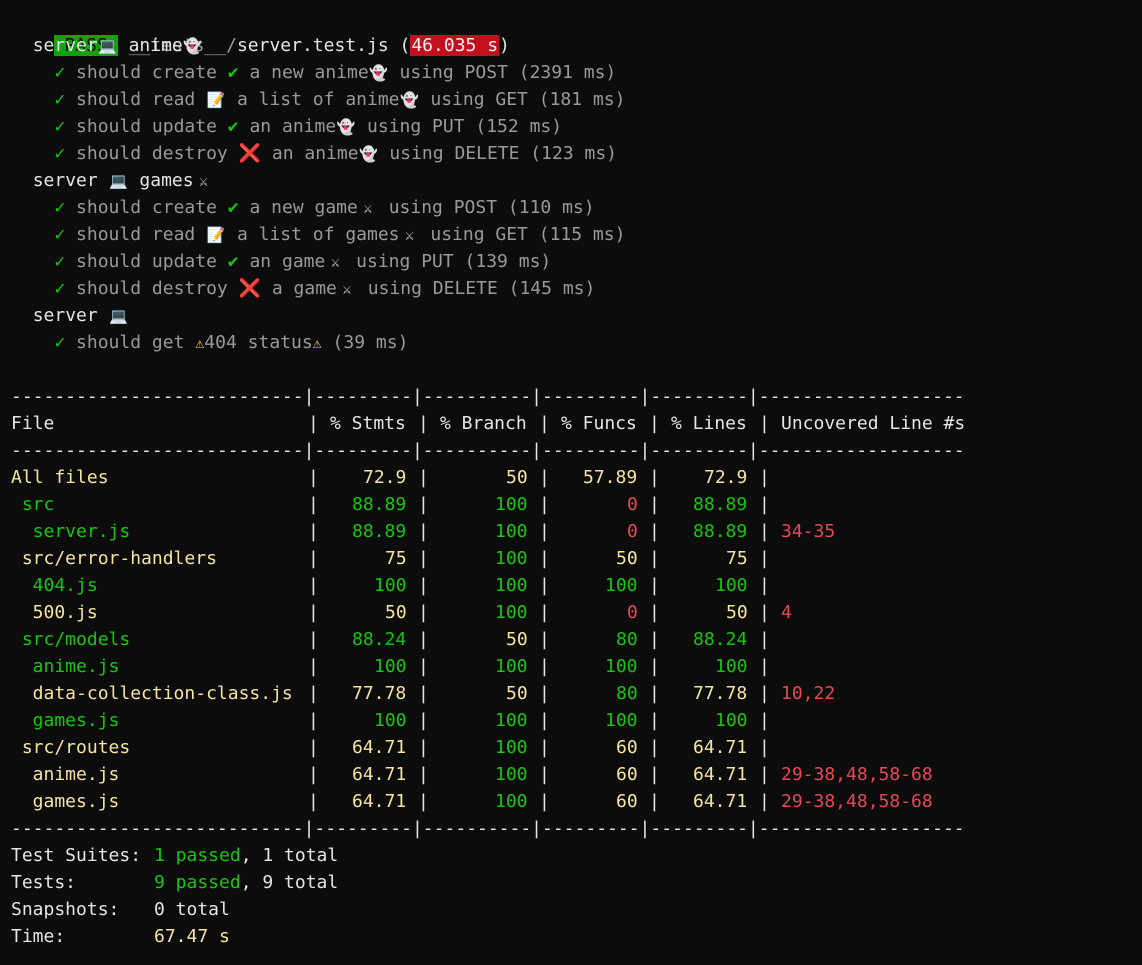 The width and height of the screenshot is (1142, 965). I want to click on test-name-subject: a list of games, so click(318, 234).